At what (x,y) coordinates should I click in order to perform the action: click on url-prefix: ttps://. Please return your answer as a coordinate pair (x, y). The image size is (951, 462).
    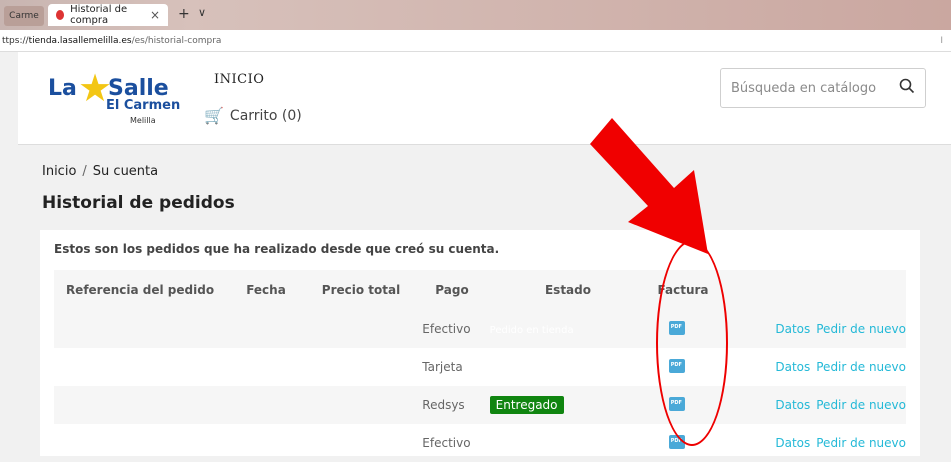
    Looking at the image, I should click on (15, 41).